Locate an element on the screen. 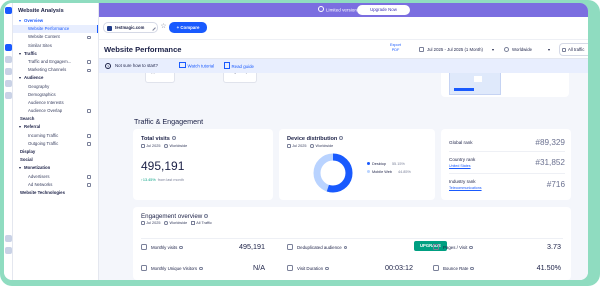 The height and width of the screenshot is (286, 600). rank-label: Global rank is located at coordinates (461, 142).